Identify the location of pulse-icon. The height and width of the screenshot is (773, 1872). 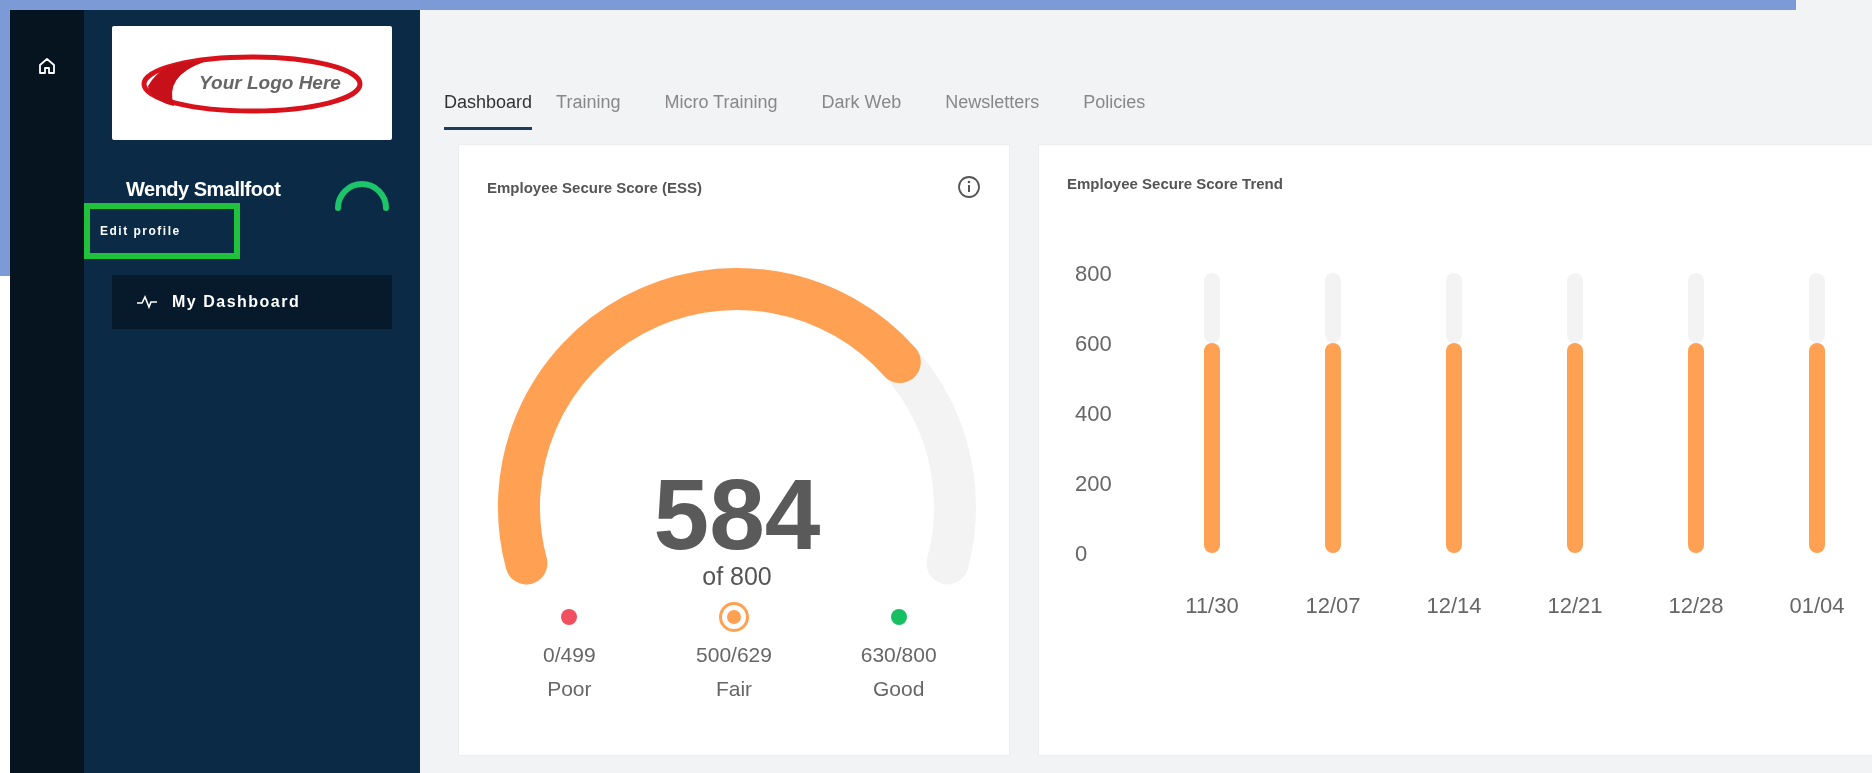
(147, 302).